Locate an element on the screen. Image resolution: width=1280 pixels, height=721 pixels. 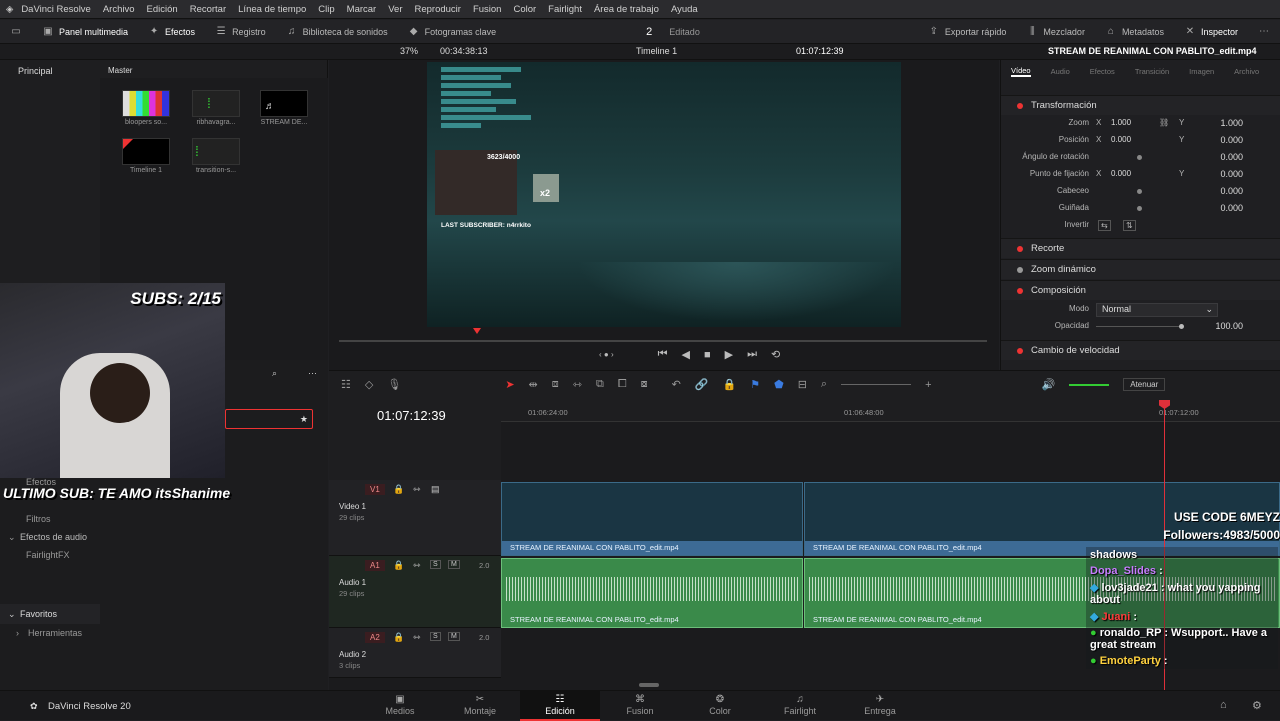
media-pool-button: ▣ Panel multimedia is located at coordinates (85, 32).